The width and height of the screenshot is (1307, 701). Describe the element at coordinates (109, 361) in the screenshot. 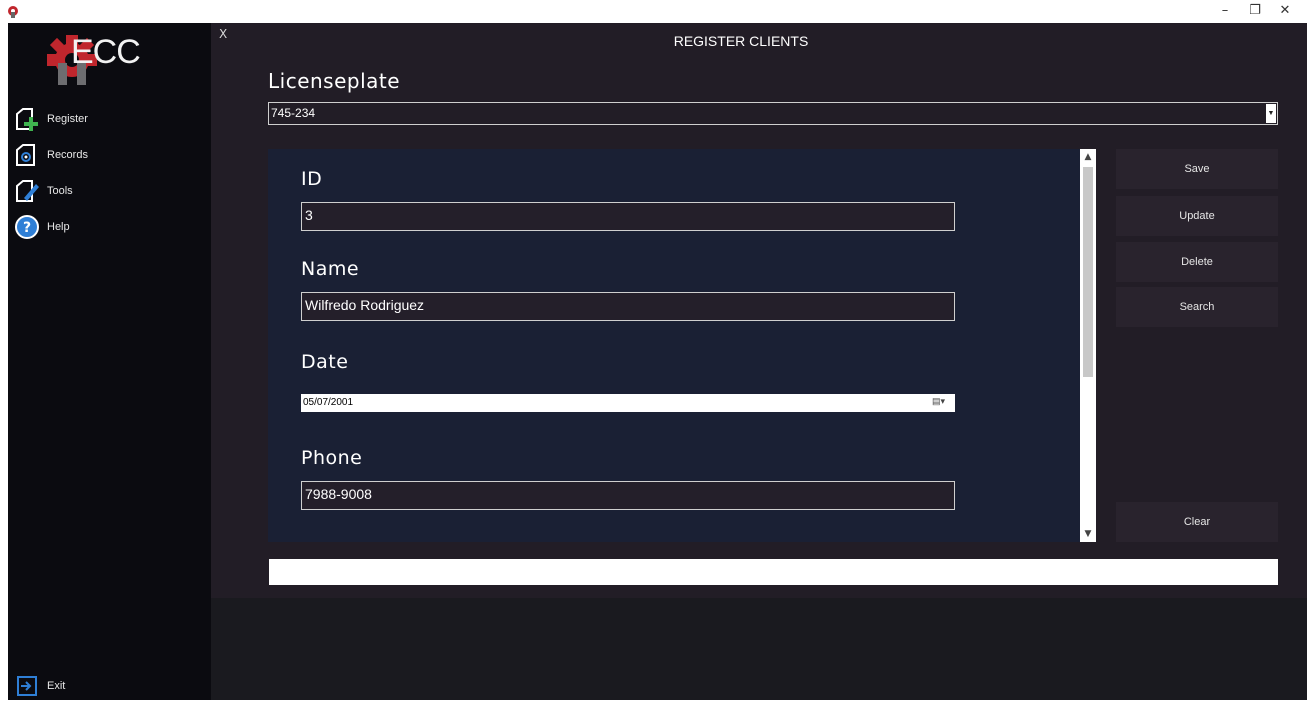

I see `sidebar: ECC Register Records Tools ? Help Exit` at that location.